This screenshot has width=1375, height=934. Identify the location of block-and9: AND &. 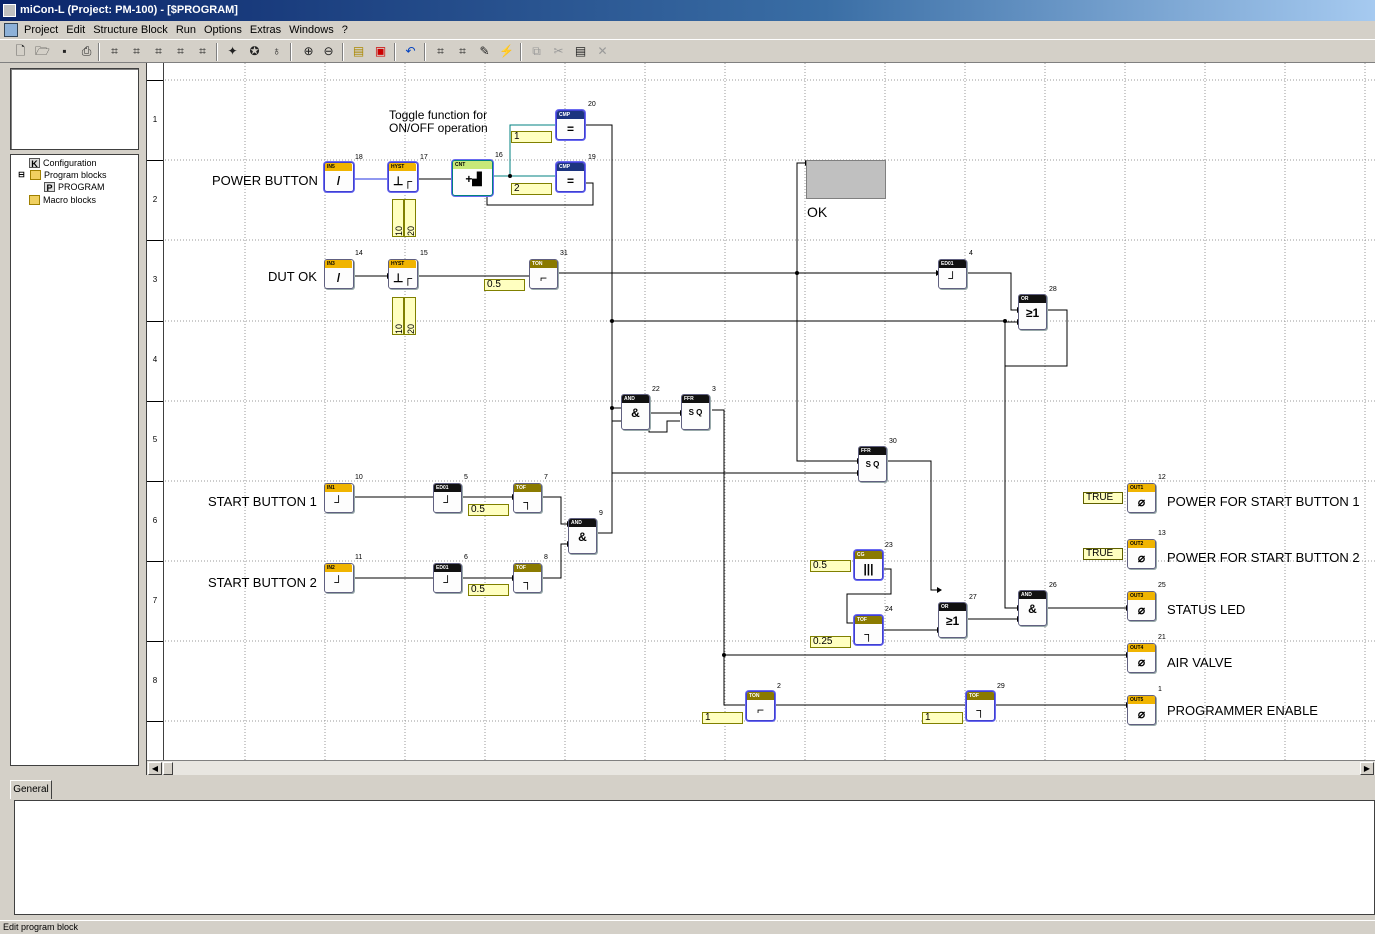
(582, 536).